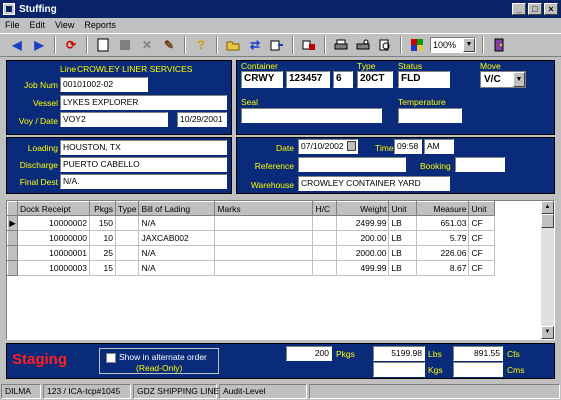 This screenshot has width=561, height=400. Describe the element at coordinates (147, 45) in the screenshot. I see `delete-icon: ✕` at that location.